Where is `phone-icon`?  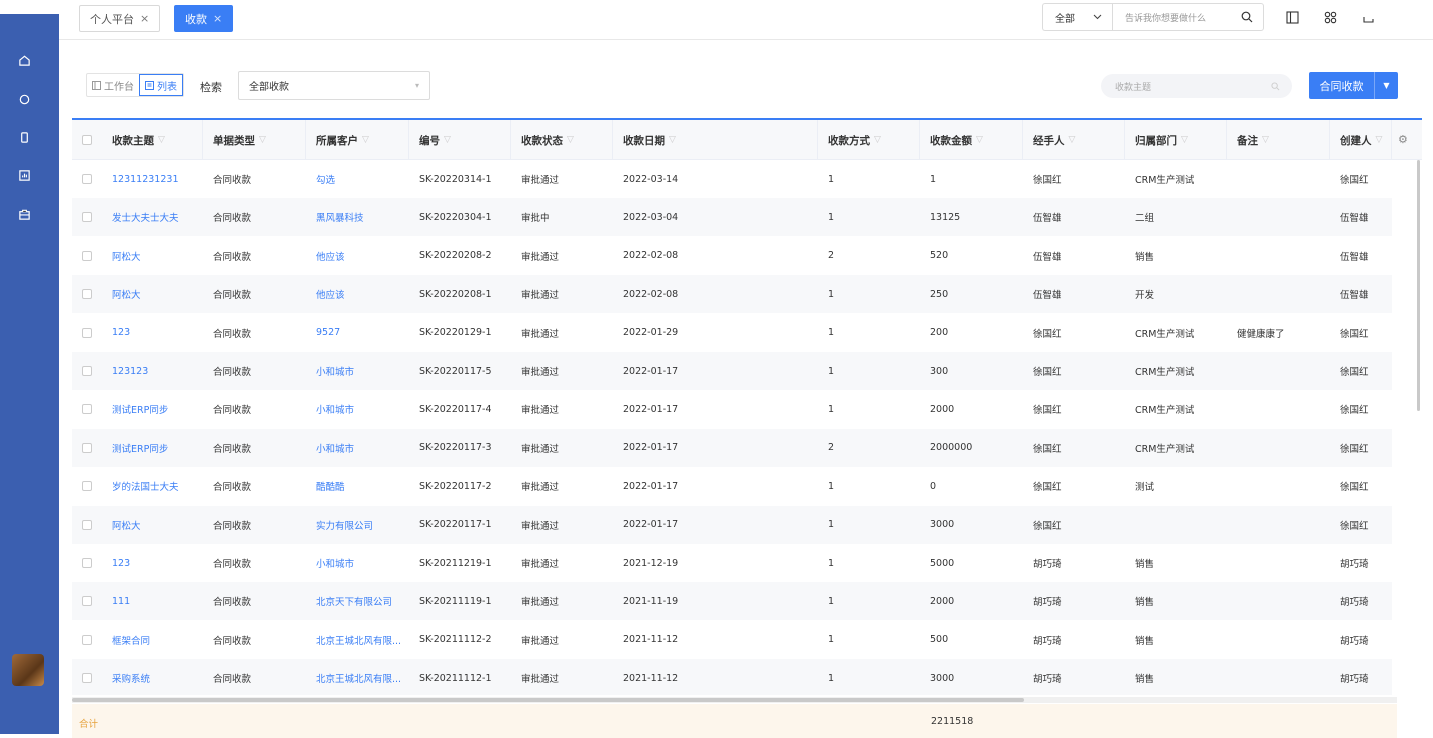
phone-icon is located at coordinates (24, 137).